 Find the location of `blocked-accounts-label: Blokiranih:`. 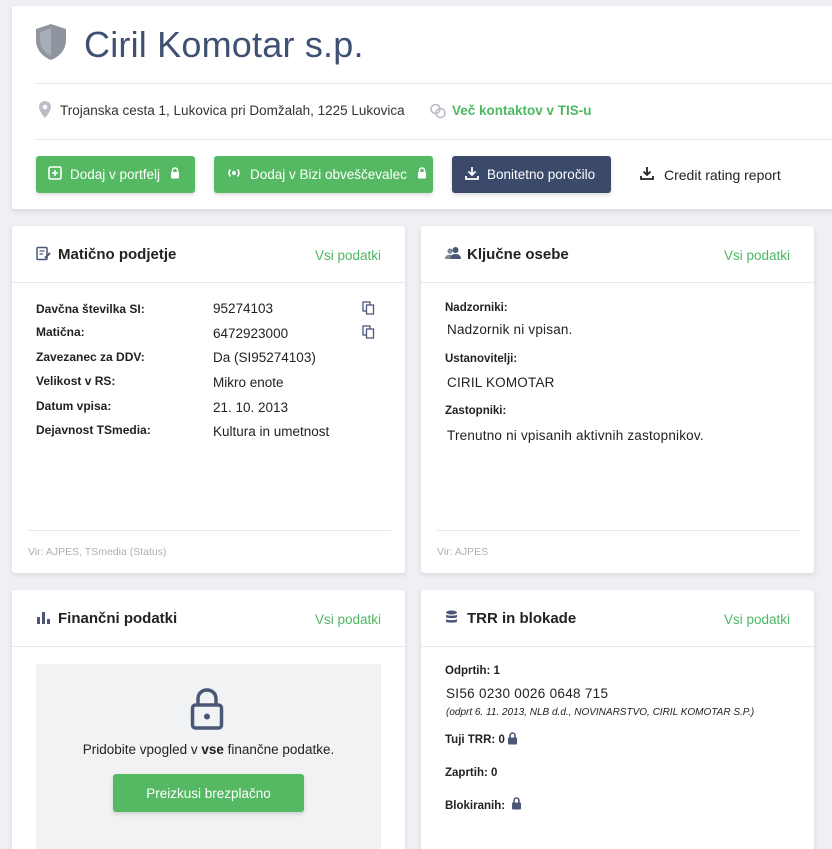

blocked-accounts-label: Blokiranih: is located at coordinates (475, 806).